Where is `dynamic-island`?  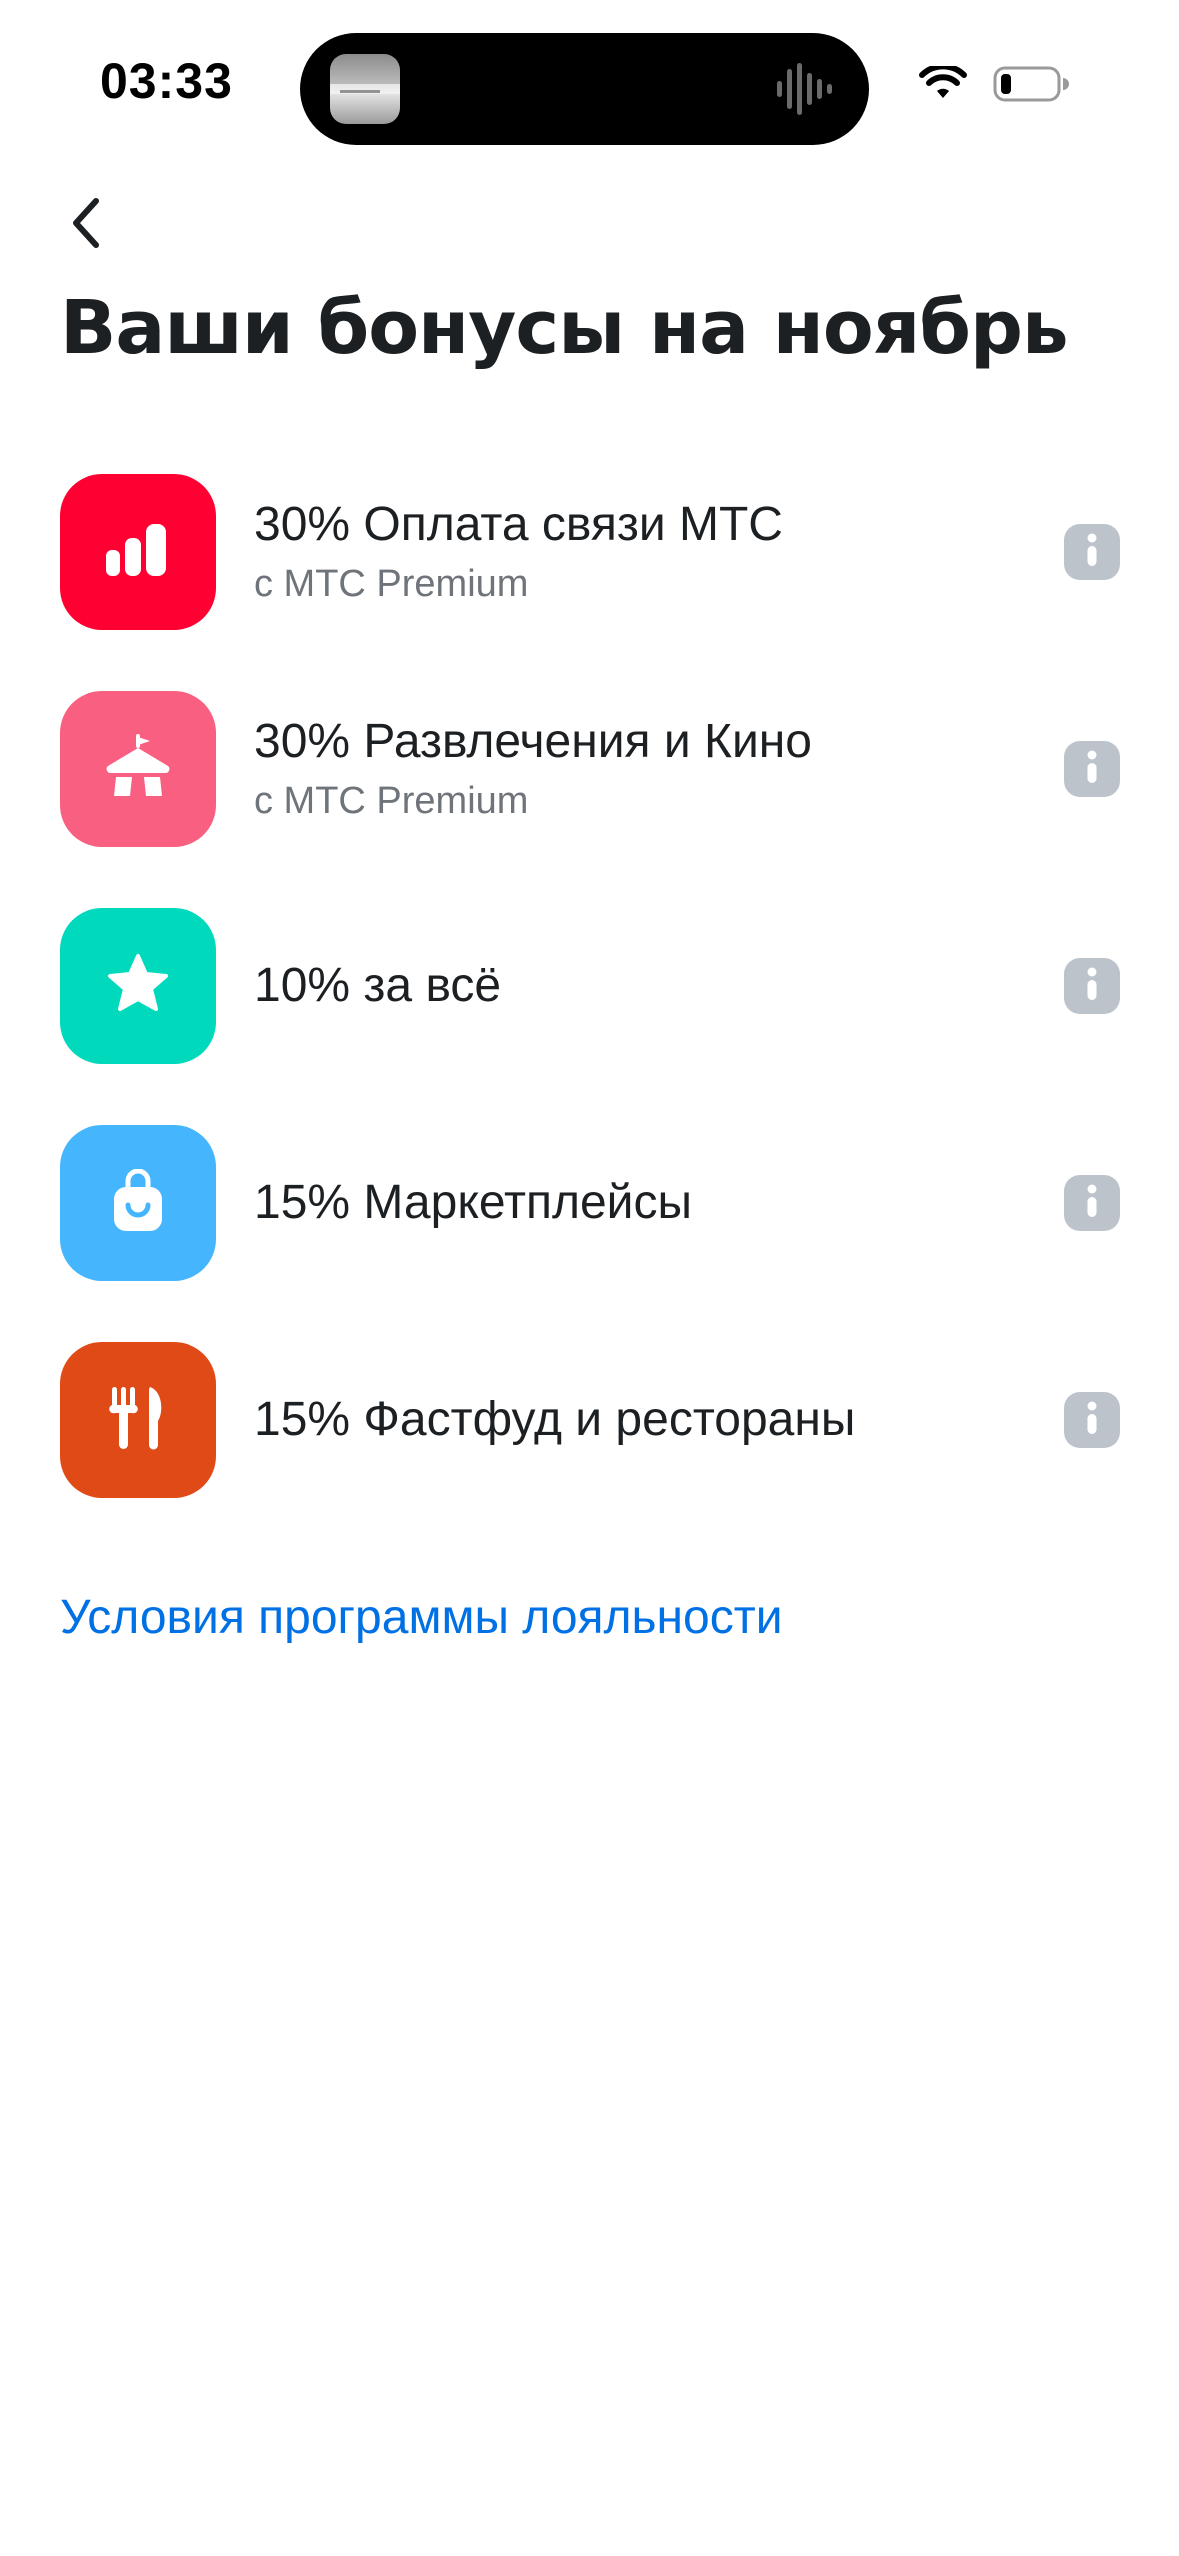
dynamic-island is located at coordinates (584, 89).